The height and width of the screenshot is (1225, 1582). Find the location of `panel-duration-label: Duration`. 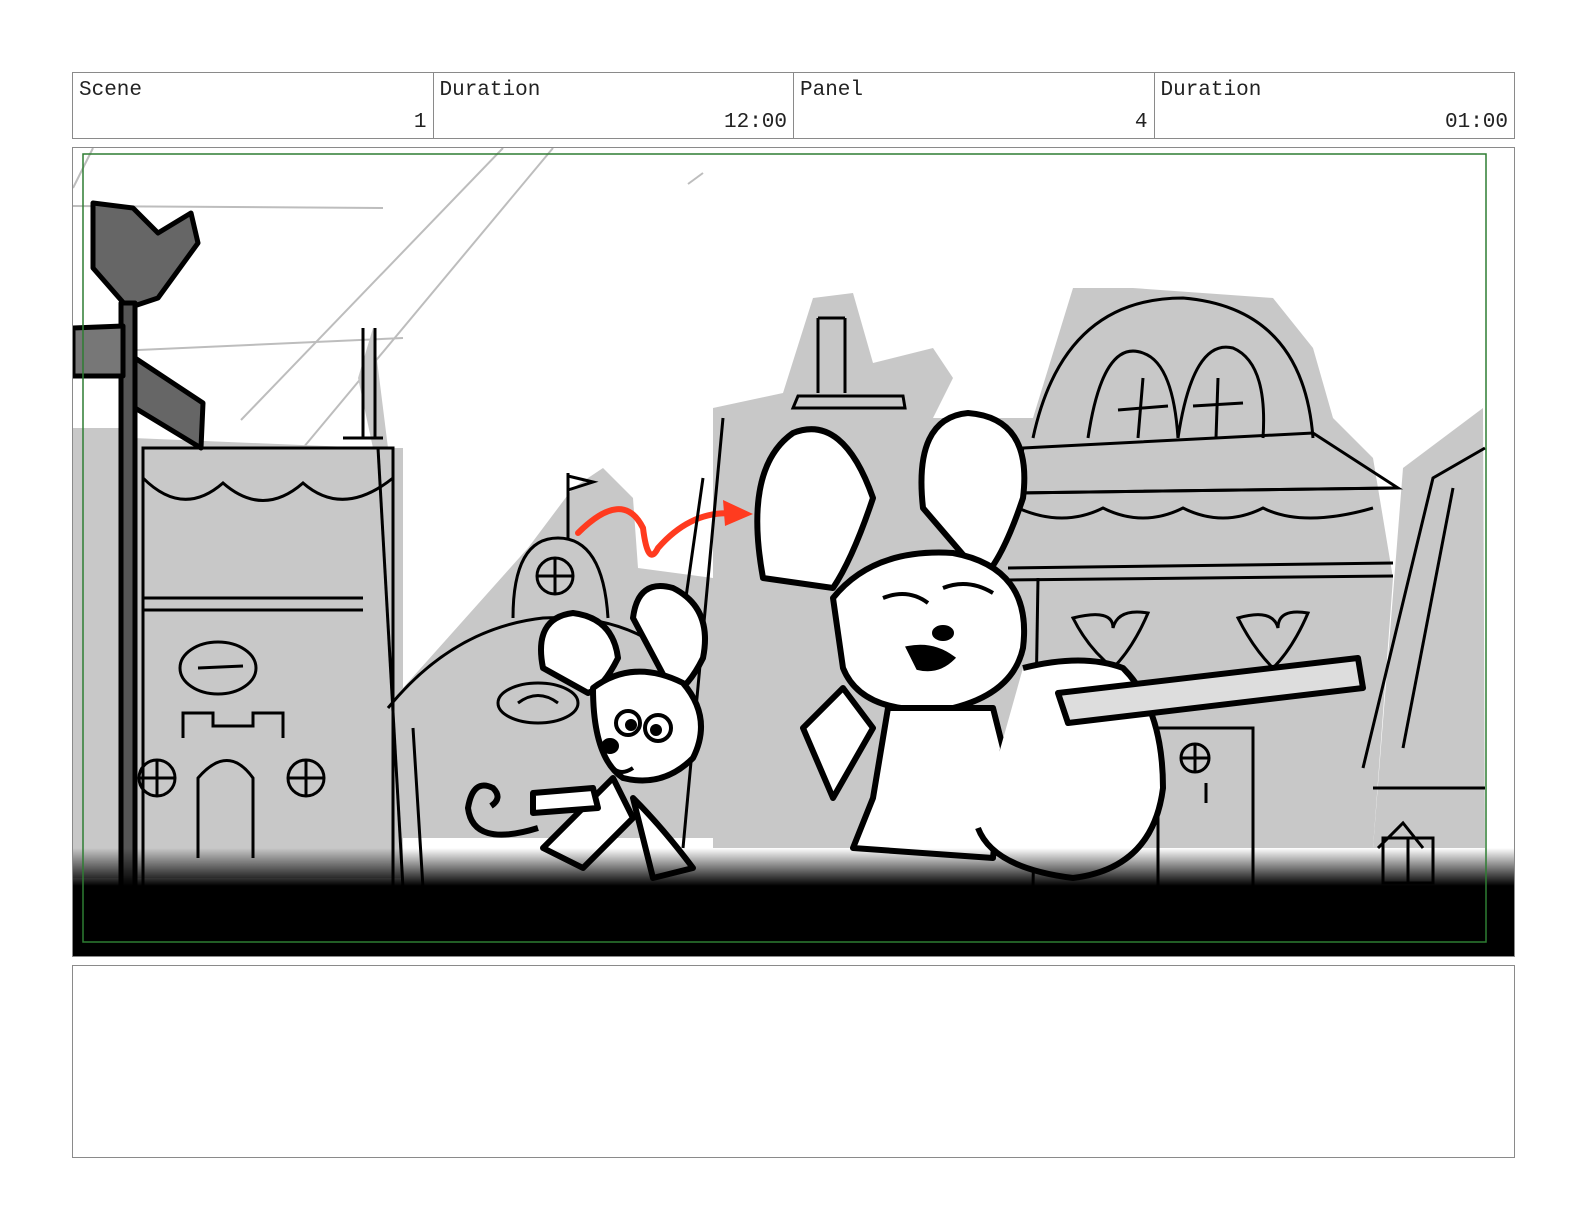

panel-duration-label: Duration is located at coordinates (1211, 90).